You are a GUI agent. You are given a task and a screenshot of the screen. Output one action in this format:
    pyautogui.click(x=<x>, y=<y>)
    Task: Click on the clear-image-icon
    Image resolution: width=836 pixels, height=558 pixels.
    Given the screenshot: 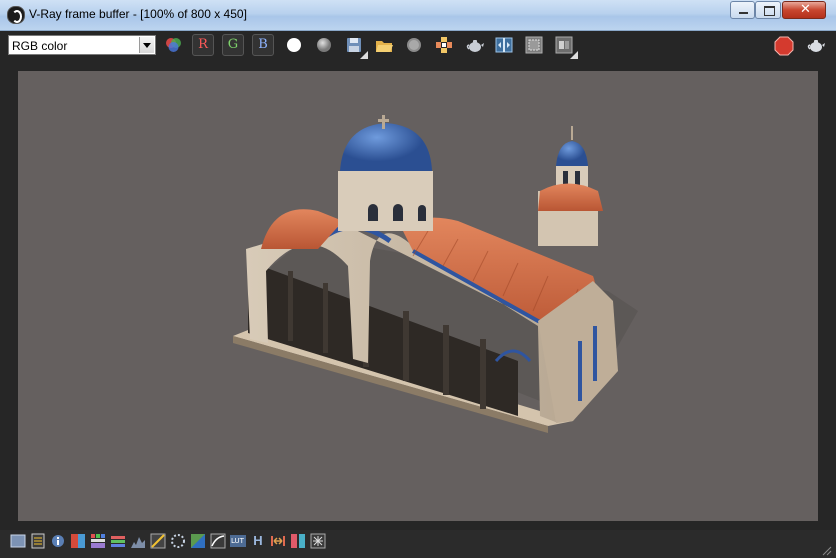 What is the action you would take?
    pyautogui.click(x=414, y=45)
    